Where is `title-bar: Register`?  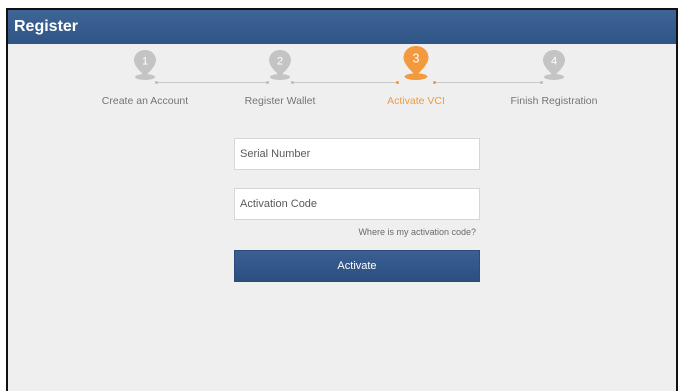
title-bar: Register is located at coordinates (342, 27).